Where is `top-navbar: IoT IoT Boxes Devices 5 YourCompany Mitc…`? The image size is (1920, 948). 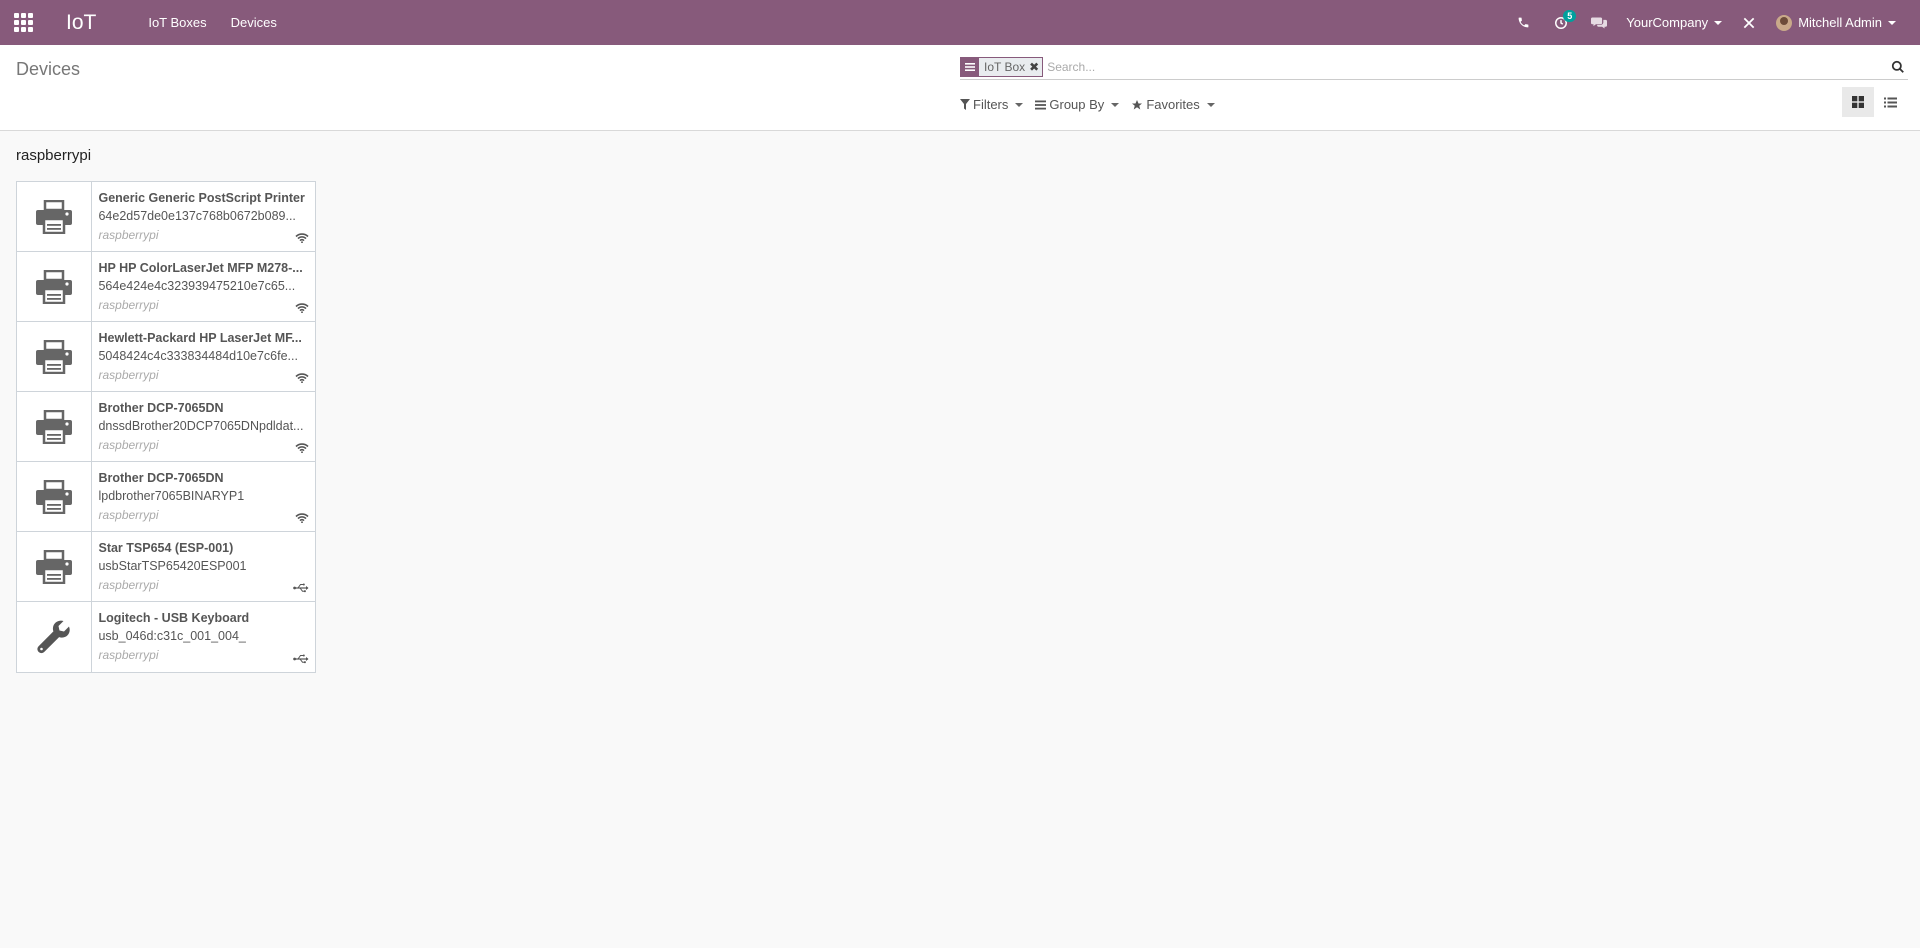 top-navbar: IoT IoT Boxes Devices 5 YourCompany Mitc… is located at coordinates (960, 22).